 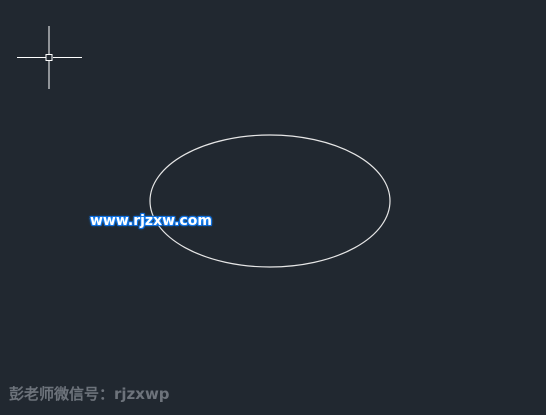 What do you see at coordinates (270, 201) in the screenshot?
I see `ellipse-shape` at bounding box center [270, 201].